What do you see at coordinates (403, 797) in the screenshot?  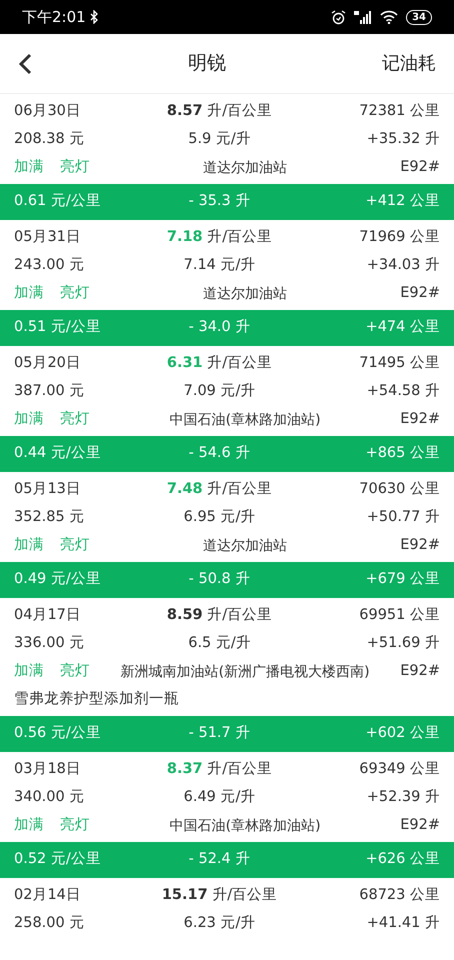 I see `fuel-added-text: +52.39 升` at bounding box center [403, 797].